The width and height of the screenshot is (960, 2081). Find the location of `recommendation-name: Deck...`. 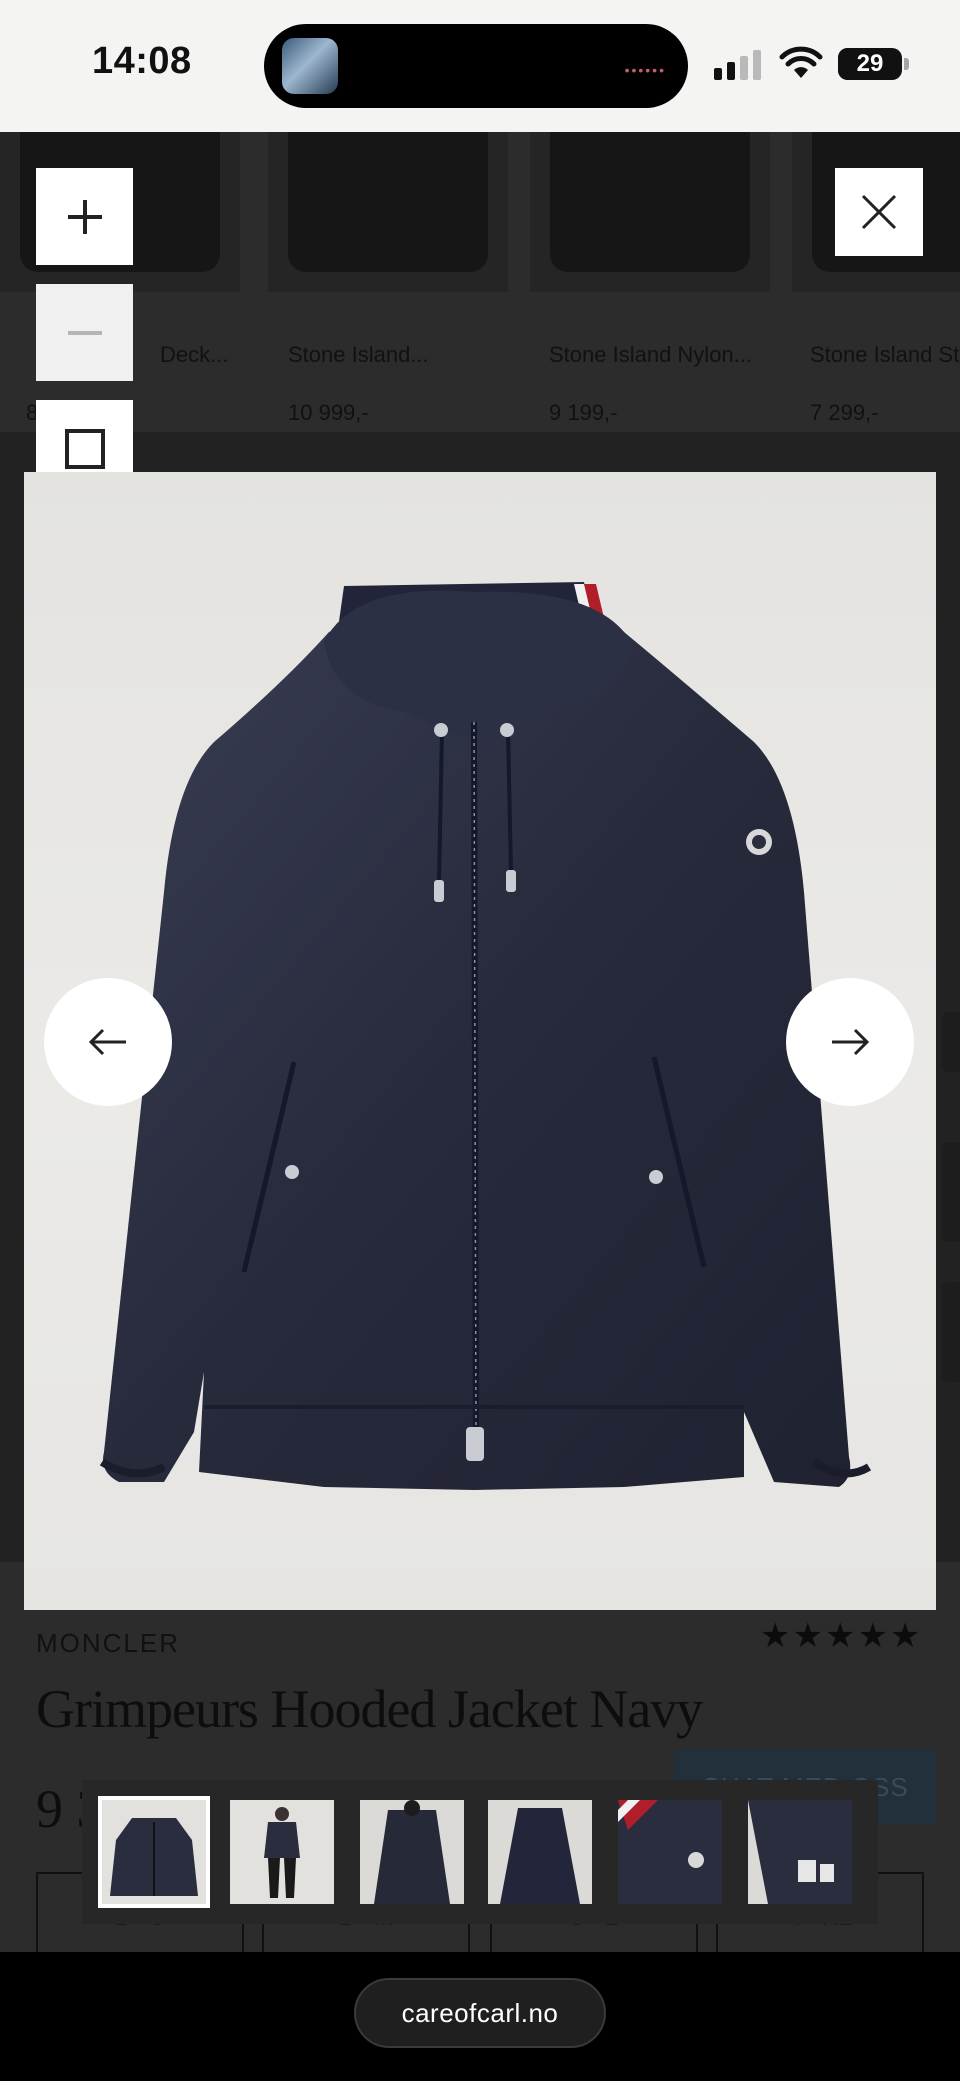

recommendation-name: Deck... is located at coordinates (194, 354).